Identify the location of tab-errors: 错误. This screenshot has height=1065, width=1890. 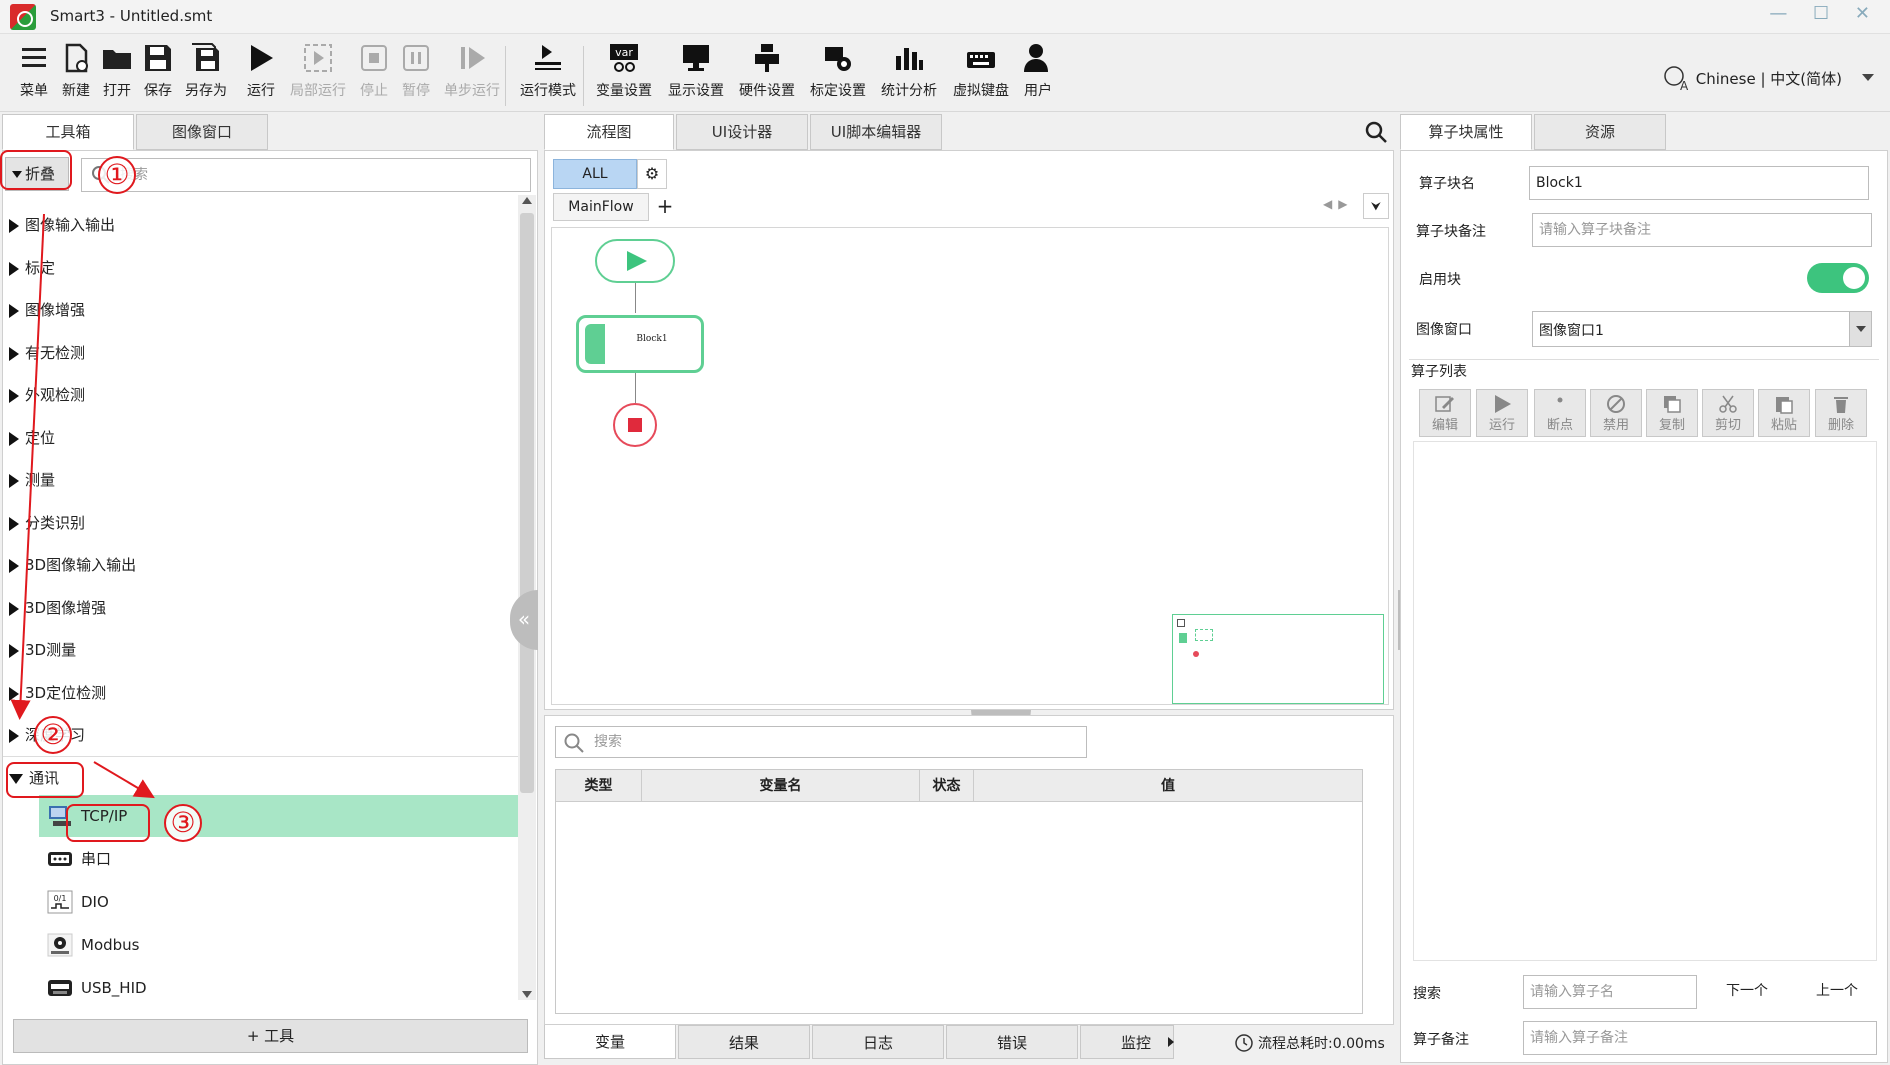
(1012, 1042).